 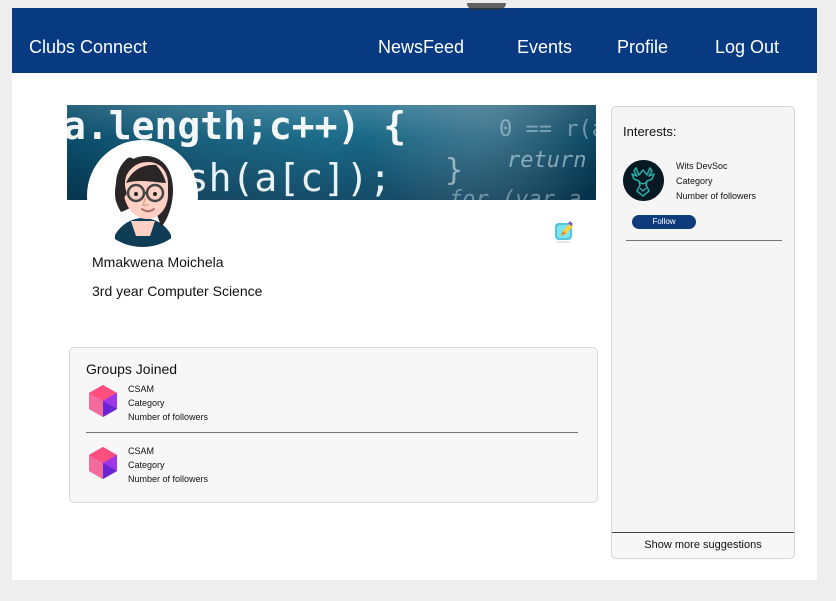 I want to click on brand-title: Clubs Connect, so click(x=88, y=47).